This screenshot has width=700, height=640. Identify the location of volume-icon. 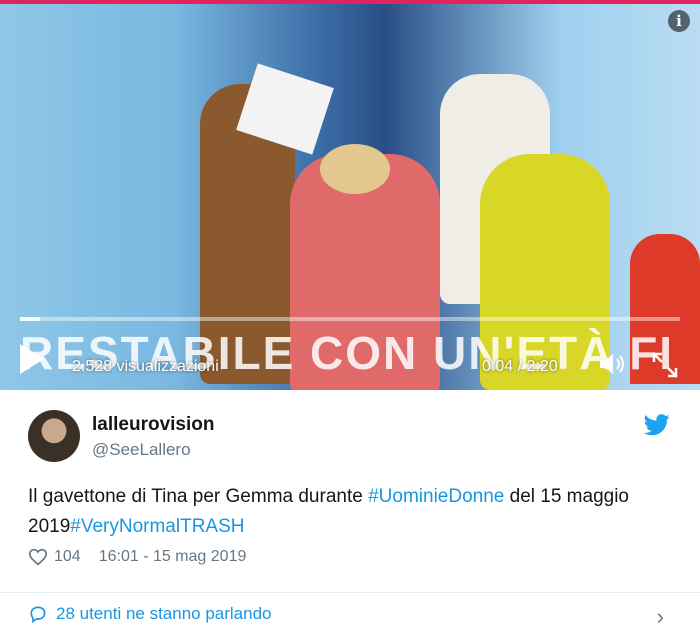
(613, 364).